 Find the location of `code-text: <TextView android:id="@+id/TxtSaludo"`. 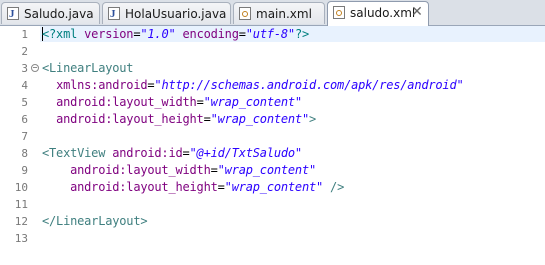

code-text: <TextView android:id="@+id/TxtSaludo" is located at coordinates (172, 153).